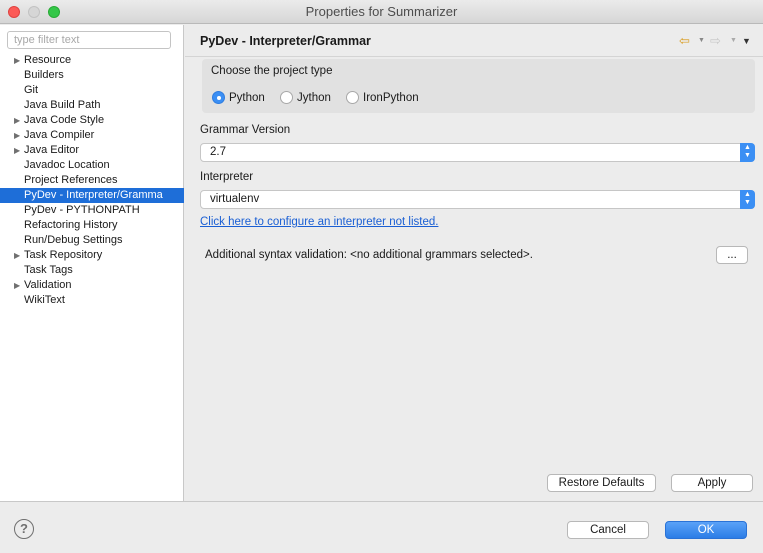 The width and height of the screenshot is (763, 553). I want to click on grammar-version-select: 2.7 ▲ ▼, so click(477, 152).